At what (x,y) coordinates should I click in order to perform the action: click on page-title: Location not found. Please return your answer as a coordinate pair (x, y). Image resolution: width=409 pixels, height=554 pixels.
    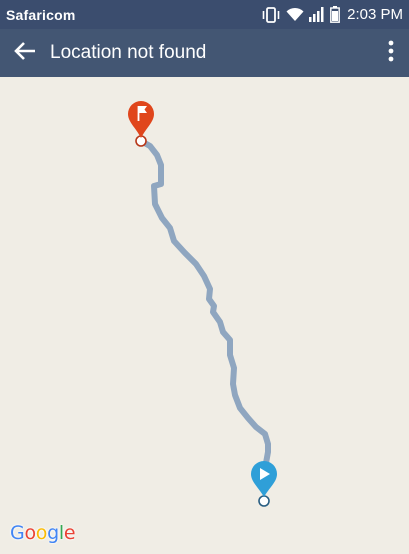
    Looking at the image, I should click on (128, 52).